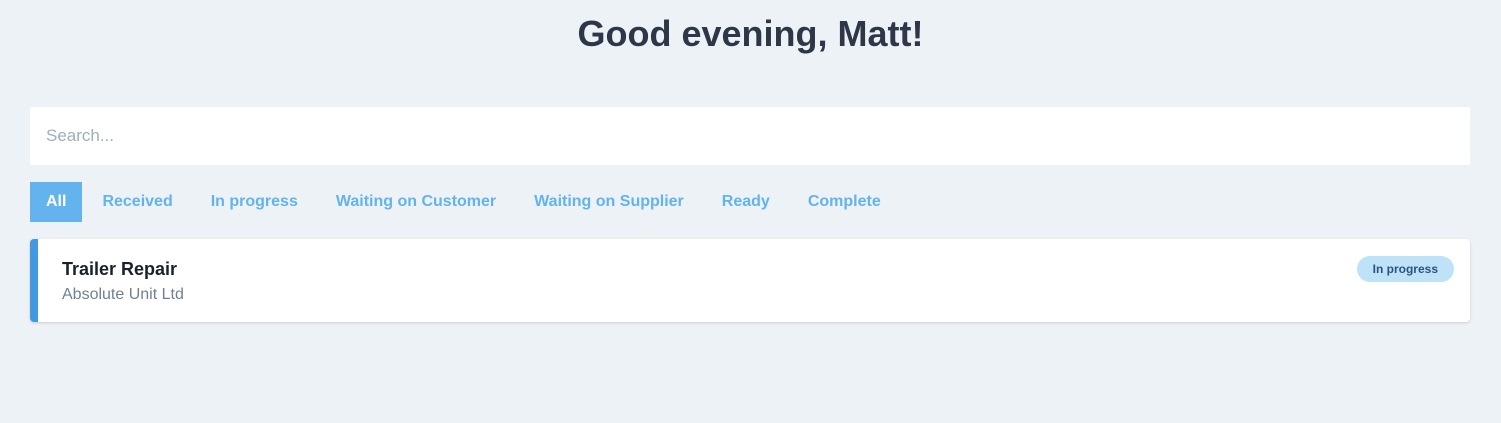  I want to click on job-customer: Absolute Unit Ltd, so click(123, 294).